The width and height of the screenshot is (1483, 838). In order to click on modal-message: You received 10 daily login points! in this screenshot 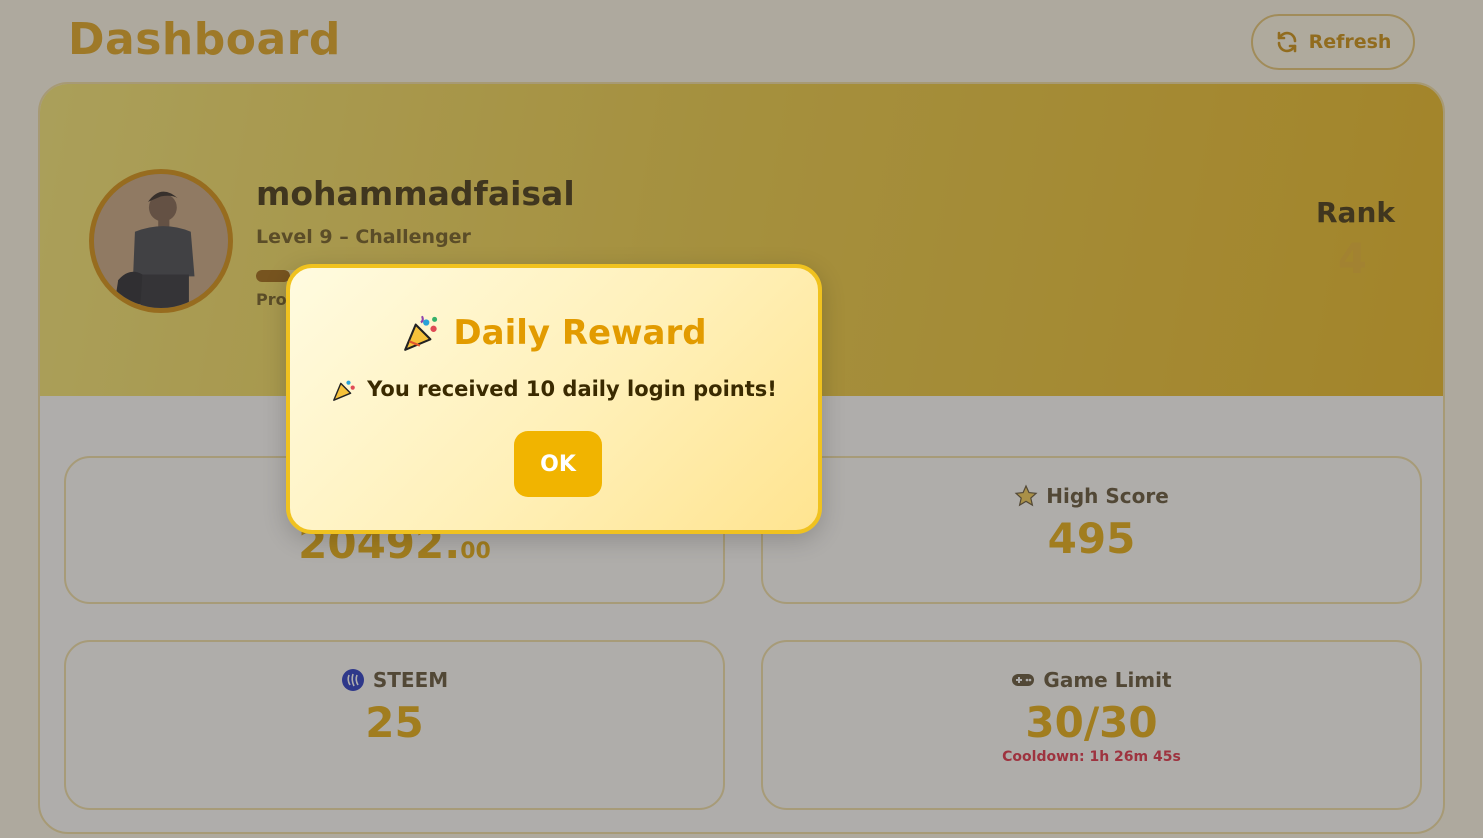, I will do `click(572, 389)`.